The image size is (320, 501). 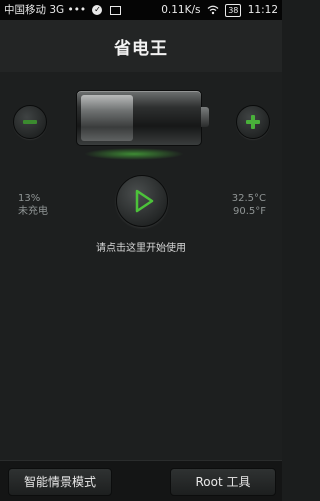 I want to click on wifi-icon, so click(x=213, y=10).